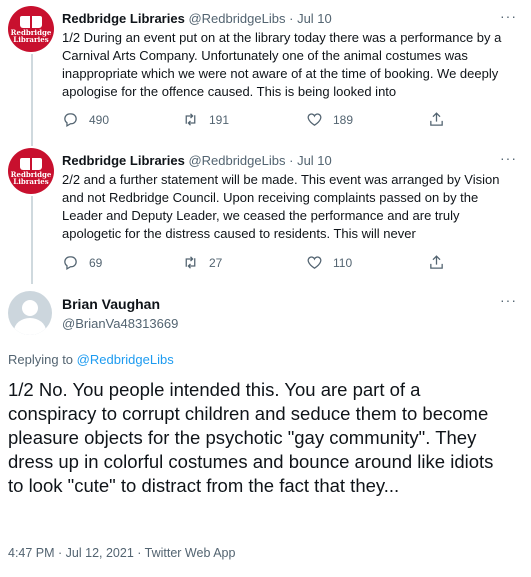  Describe the element at coordinates (329, 262) in the screenshot. I see `like-button: 110` at that location.